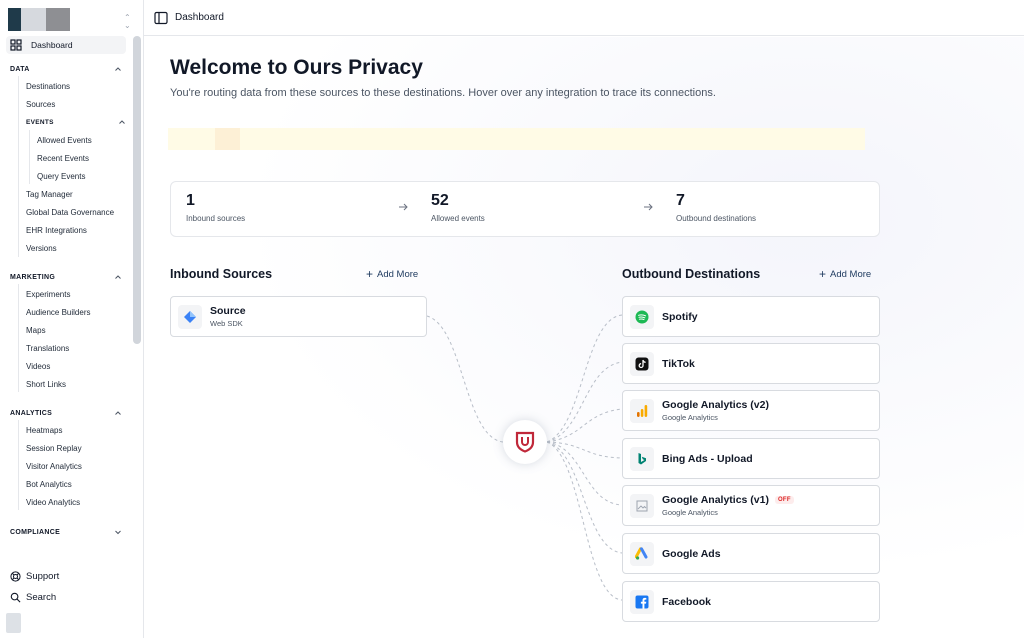 The width and height of the screenshot is (1024, 638). What do you see at coordinates (642, 410) in the screenshot?
I see `google-analytics-icon` at bounding box center [642, 410].